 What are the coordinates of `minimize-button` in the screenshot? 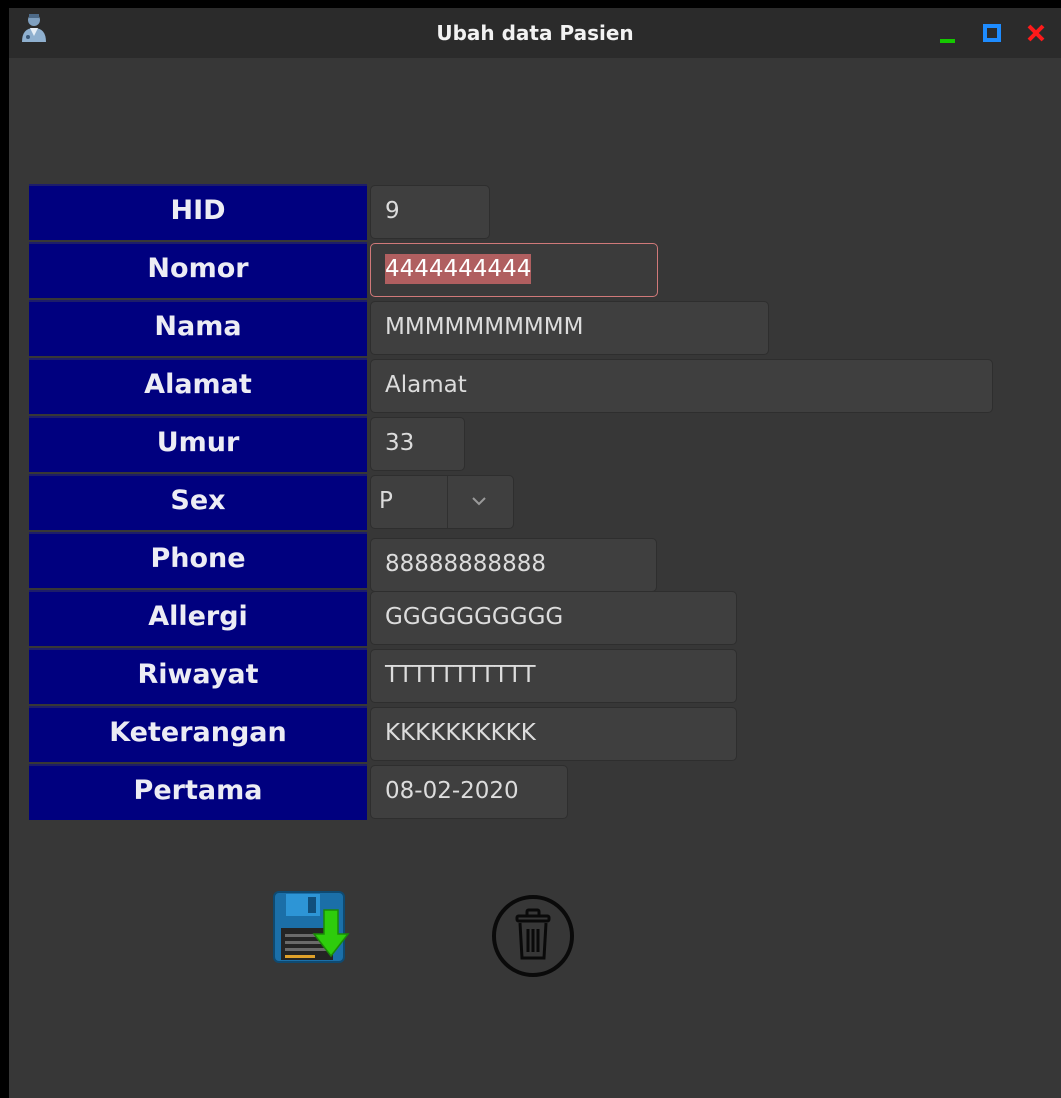 It's located at (948, 33).